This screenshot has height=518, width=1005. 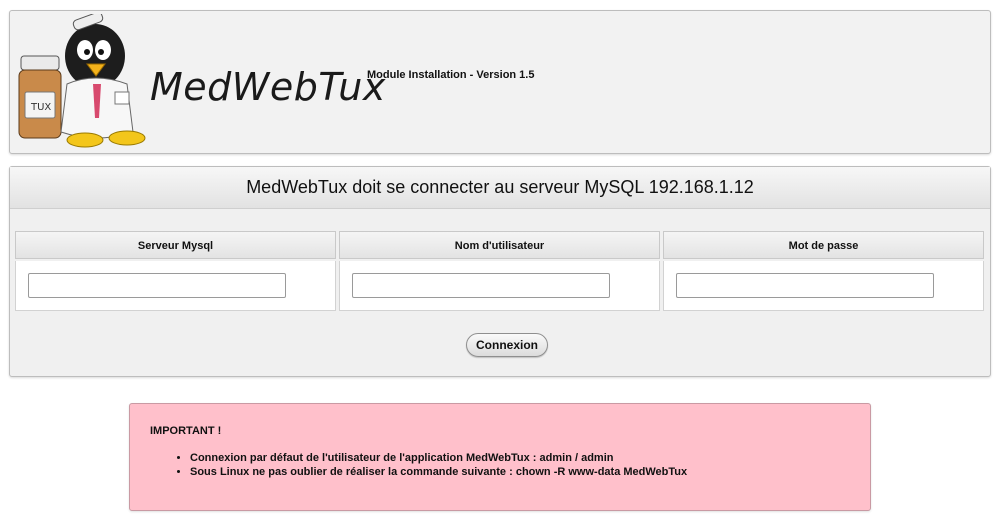 What do you see at coordinates (805, 285) in the screenshot?
I see `password-input` at bounding box center [805, 285].